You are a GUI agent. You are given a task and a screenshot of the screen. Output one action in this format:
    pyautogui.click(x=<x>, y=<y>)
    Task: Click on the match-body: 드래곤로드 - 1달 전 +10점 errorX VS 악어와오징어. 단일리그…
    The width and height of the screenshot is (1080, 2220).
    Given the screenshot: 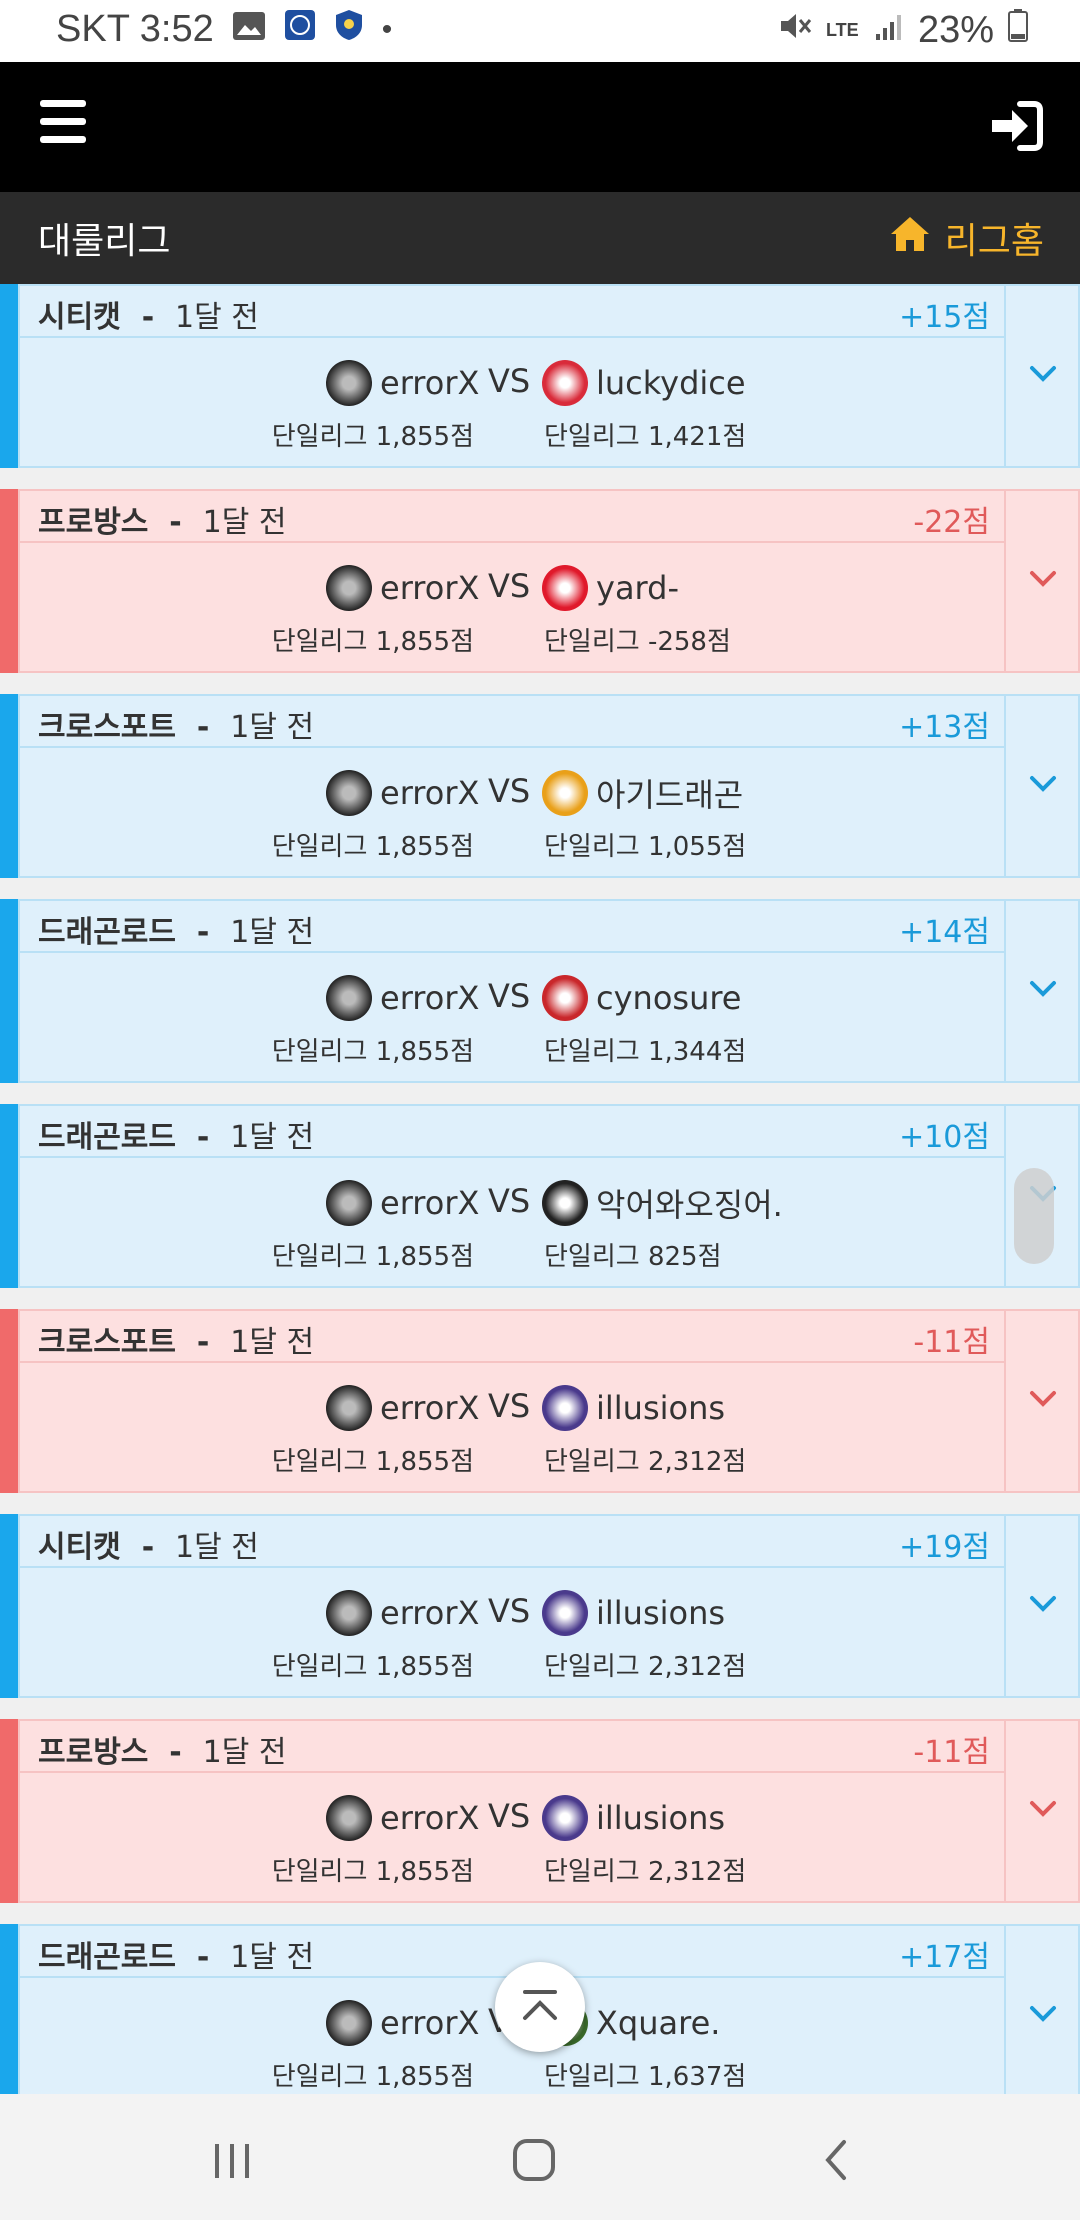 What is the action you would take?
    pyautogui.click(x=512, y=1196)
    